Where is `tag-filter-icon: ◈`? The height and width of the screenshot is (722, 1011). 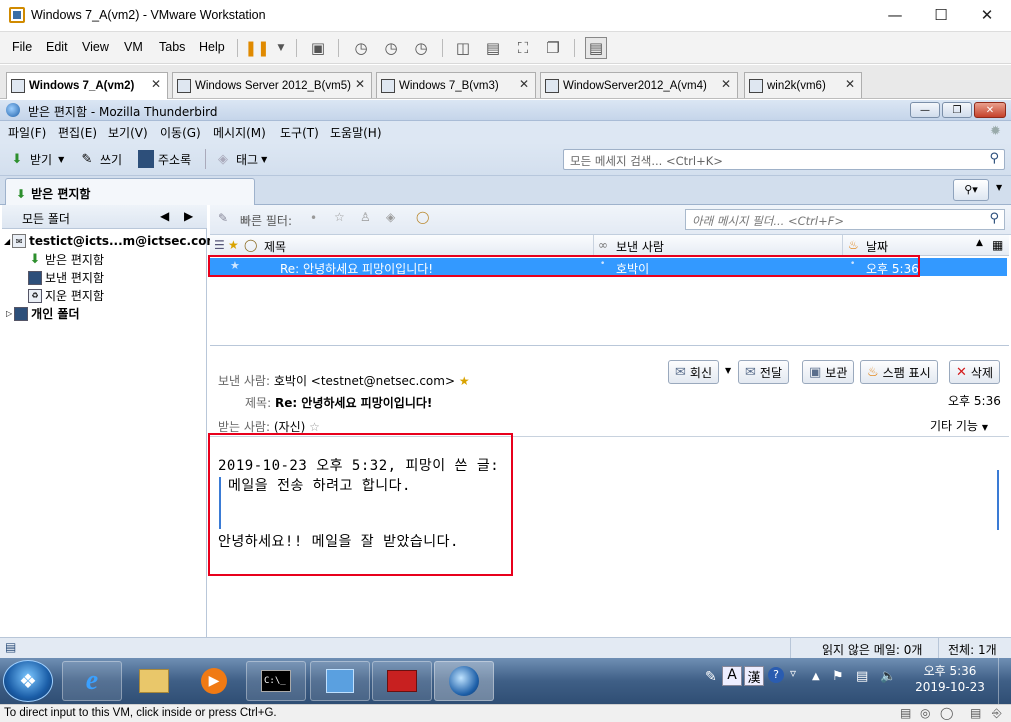
tag-filter-icon: ◈ is located at coordinates (390, 217).